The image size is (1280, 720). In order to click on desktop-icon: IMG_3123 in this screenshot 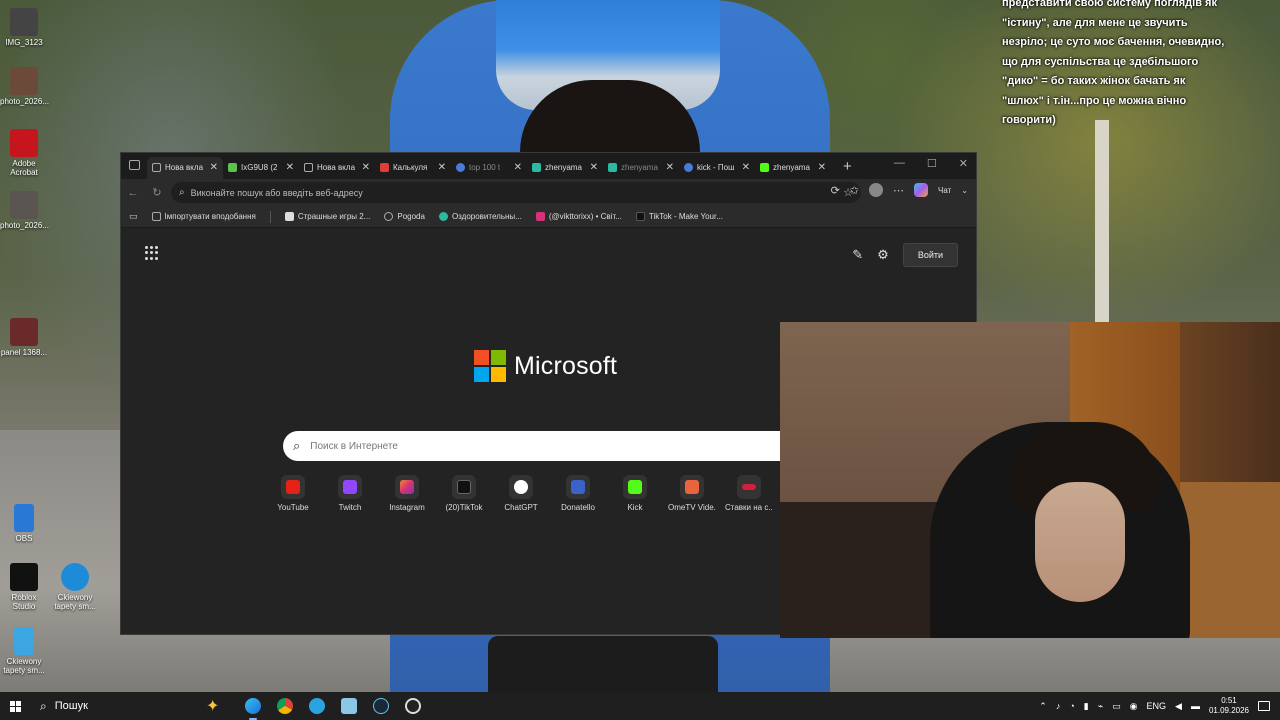, I will do `click(24, 27)`.